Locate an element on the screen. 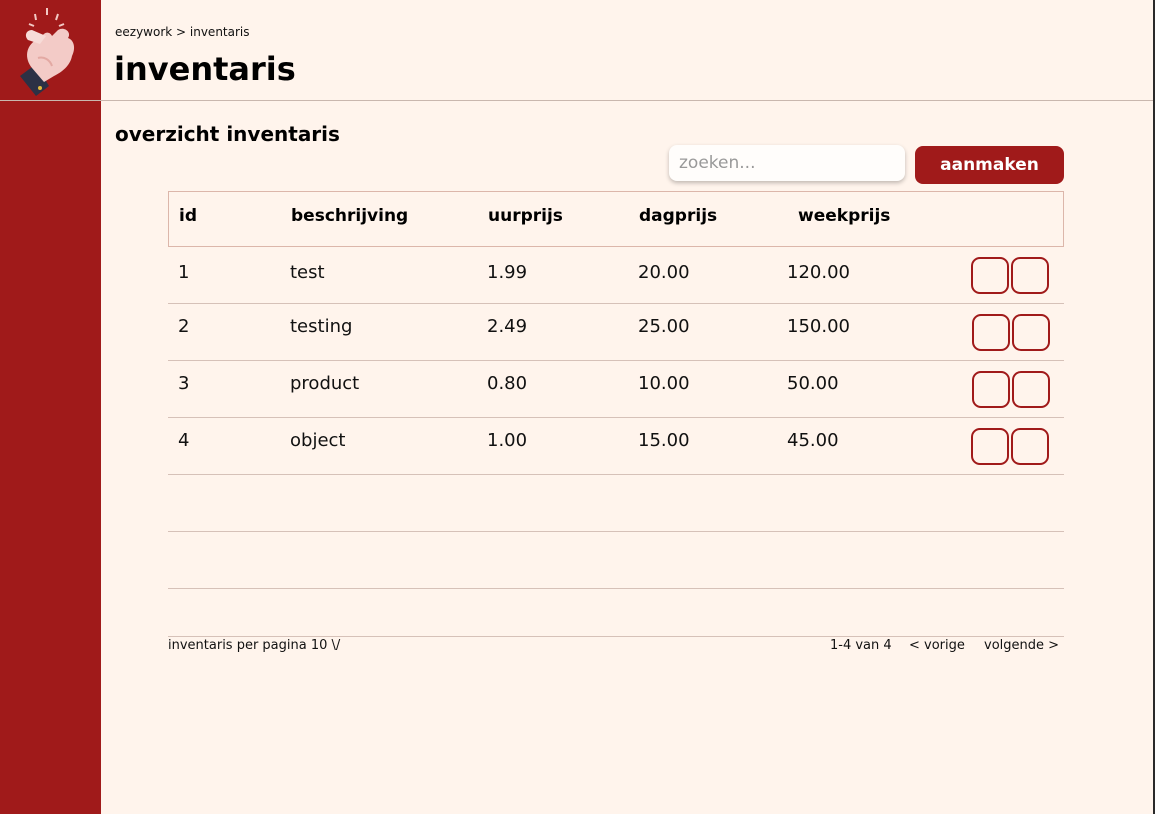 The width and height of the screenshot is (1155, 814). cell-dagprijs: 15.00 is located at coordinates (664, 440).